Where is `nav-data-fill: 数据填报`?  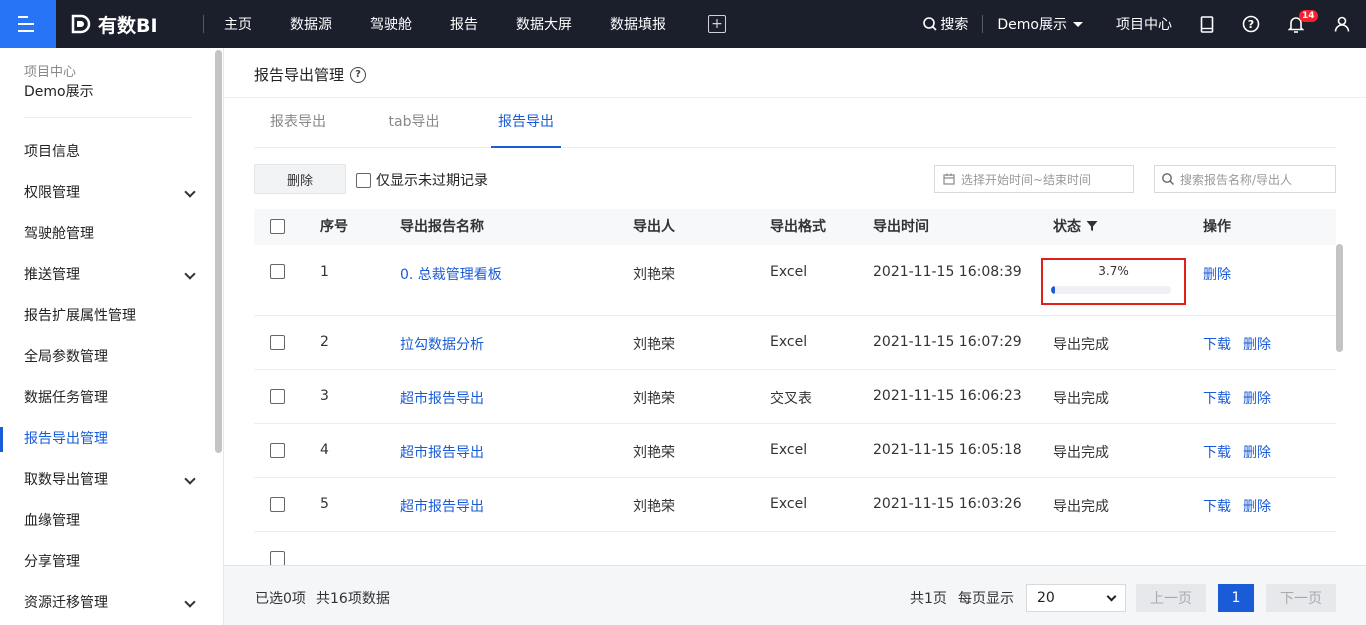
nav-data-fill: 数据填报 is located at coordinates (638, 24).